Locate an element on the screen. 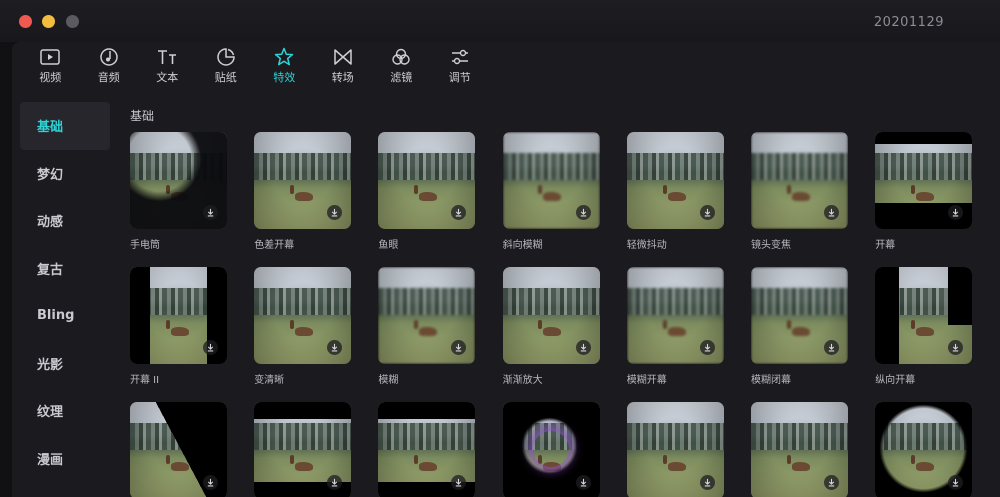  music-note-icon is located at coordinates (109, 57).